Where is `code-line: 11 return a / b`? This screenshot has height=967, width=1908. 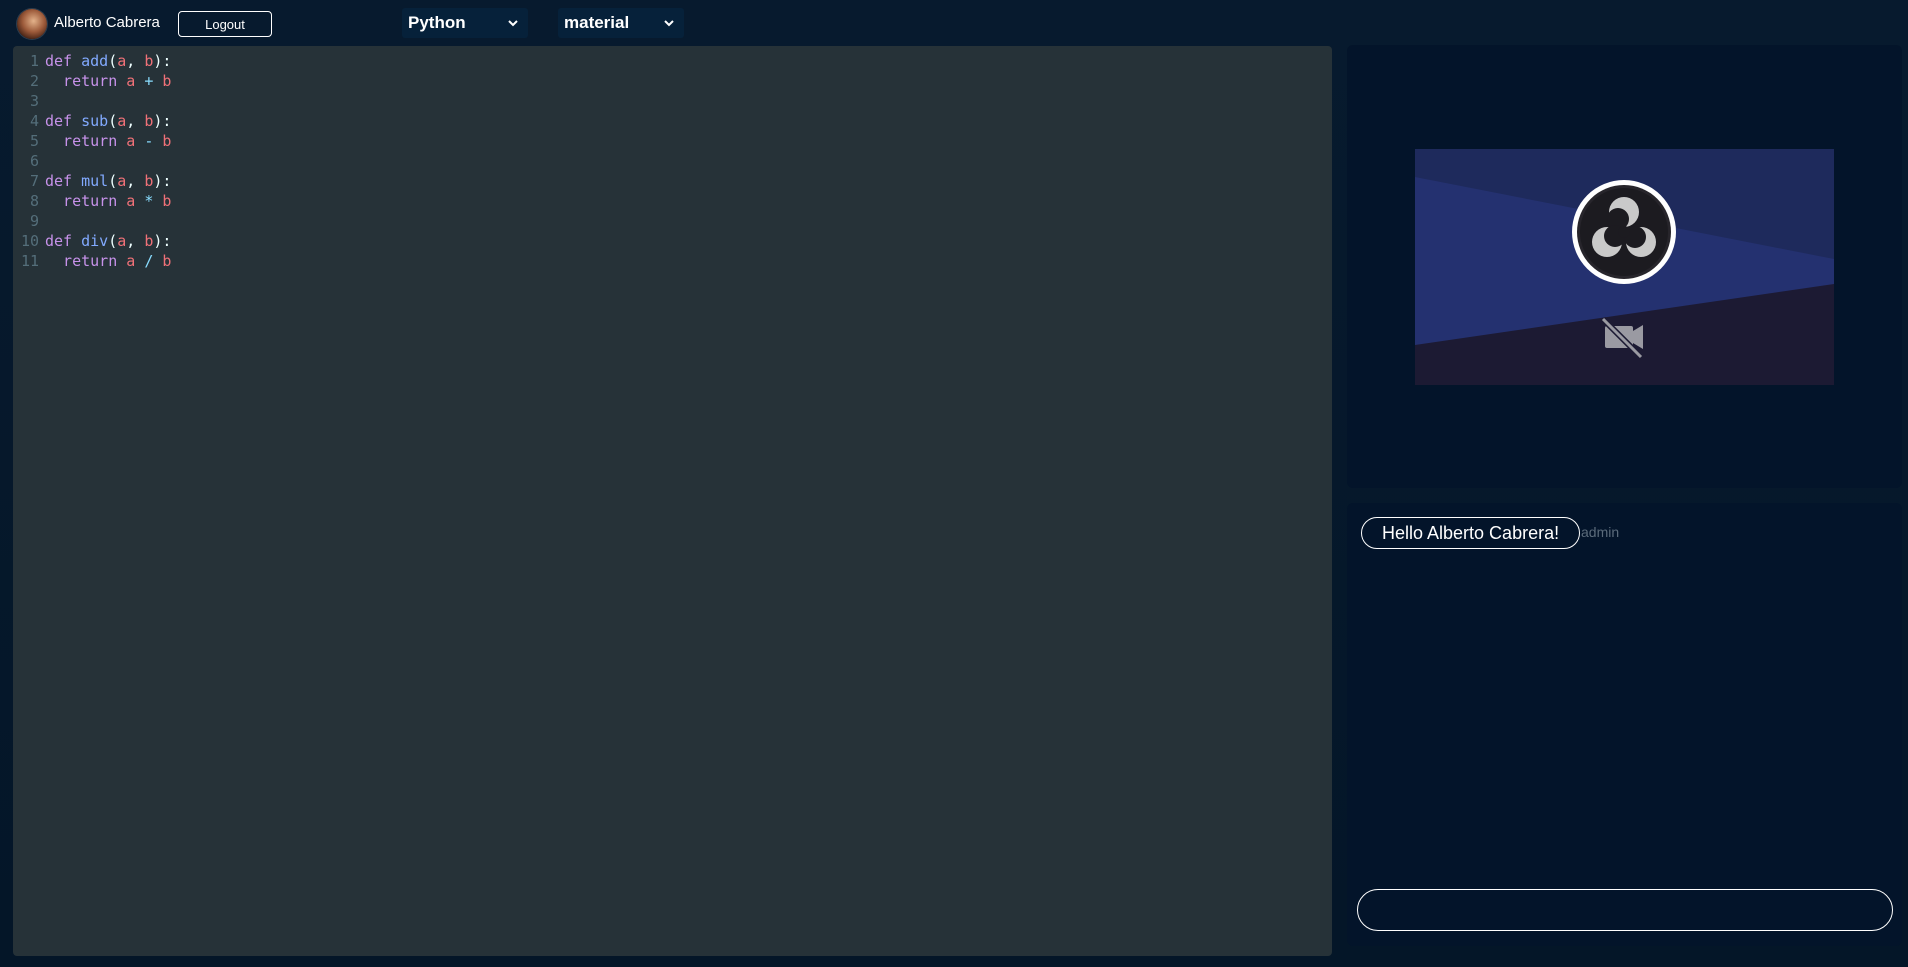 code-line: 11 return a / b is located at coordinates (92, 261).